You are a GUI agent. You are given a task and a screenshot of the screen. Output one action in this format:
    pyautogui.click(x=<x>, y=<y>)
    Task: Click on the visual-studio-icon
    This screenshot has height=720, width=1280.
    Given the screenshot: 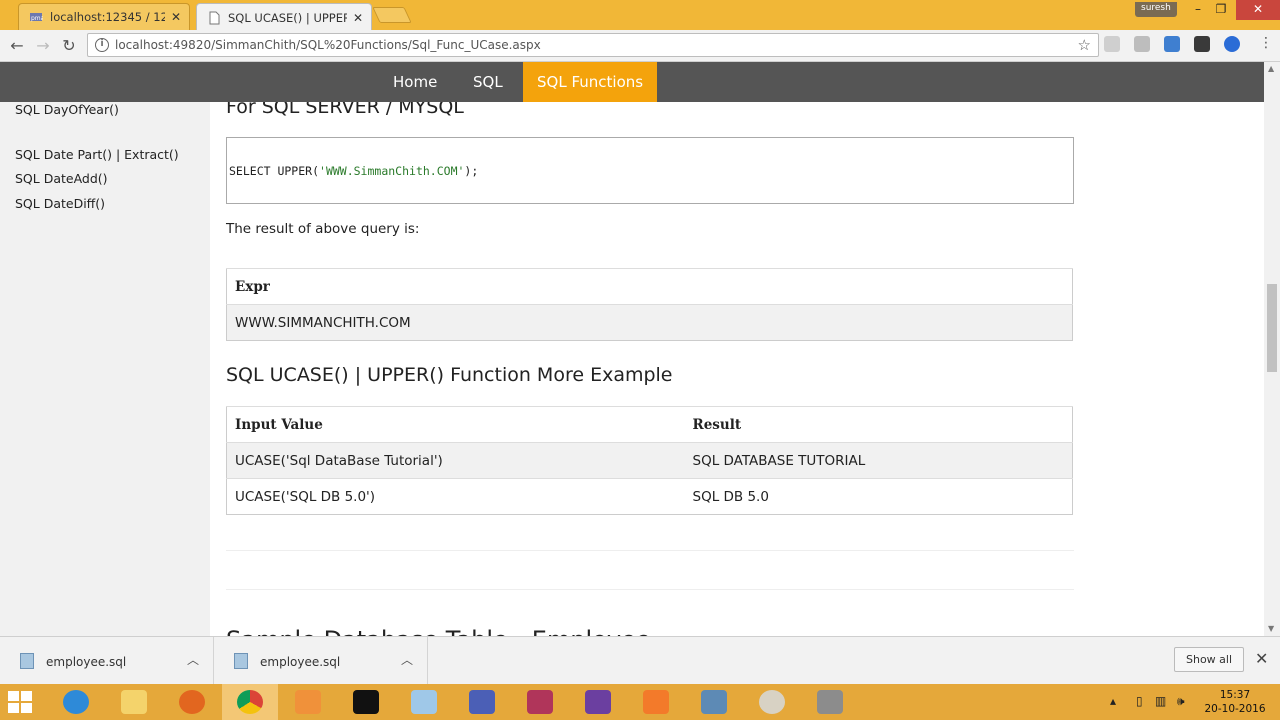 What is the action you would take?
    pyautogui.click(x=598, y=702)
    